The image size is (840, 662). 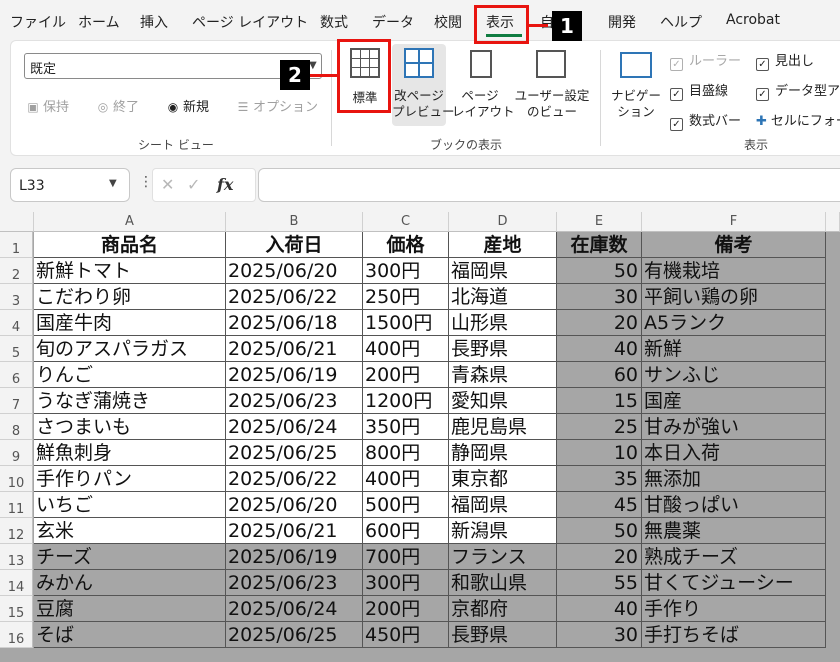 What do you see at coordinates (549, 185) in the screenshot?
I see `formula-input` at bounding box center [549, 185].